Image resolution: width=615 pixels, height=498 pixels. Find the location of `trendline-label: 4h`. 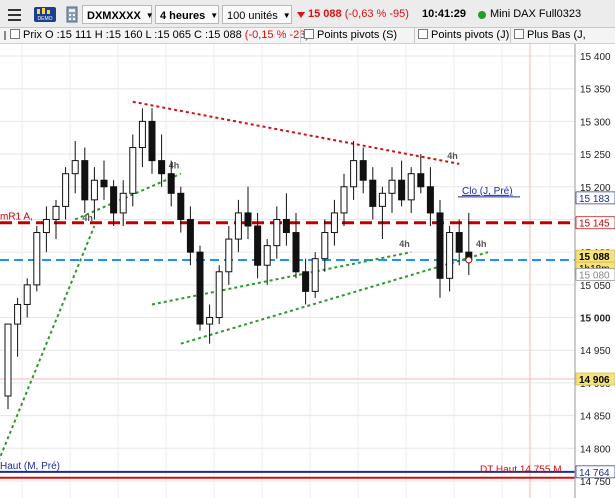

trendline-label: 4h is located at coordinates (452, 156).